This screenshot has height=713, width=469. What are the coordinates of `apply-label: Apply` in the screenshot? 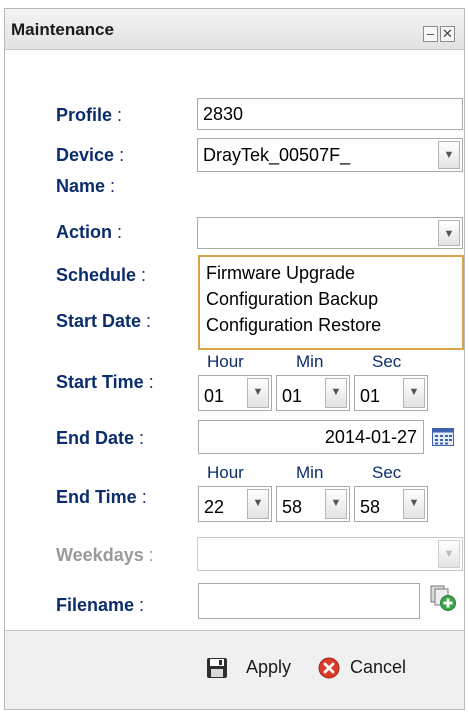 It's located at (269, 667).